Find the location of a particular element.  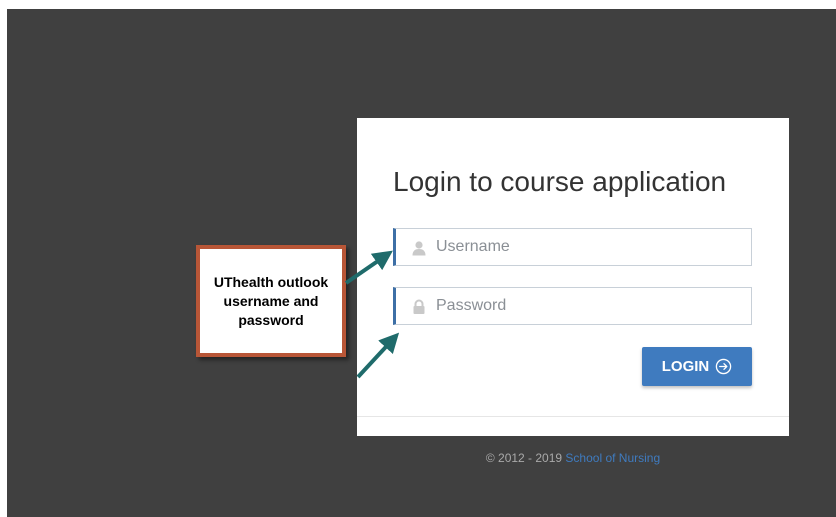

password-input is located at coordinates (586, 306).